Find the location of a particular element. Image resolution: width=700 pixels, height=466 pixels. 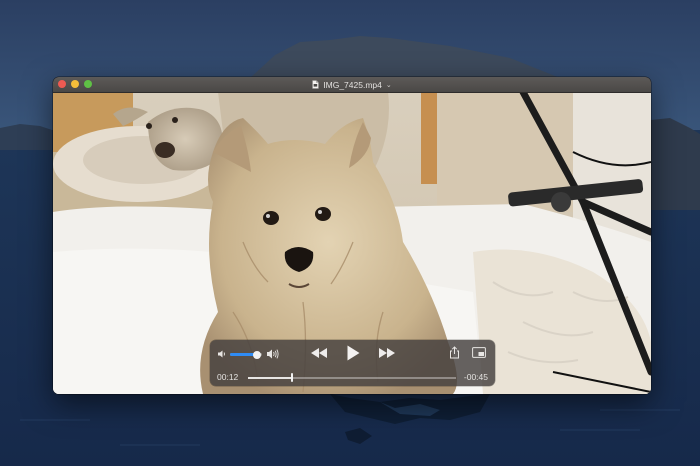

fast-forward-icon is located at coordinates (387, 353).